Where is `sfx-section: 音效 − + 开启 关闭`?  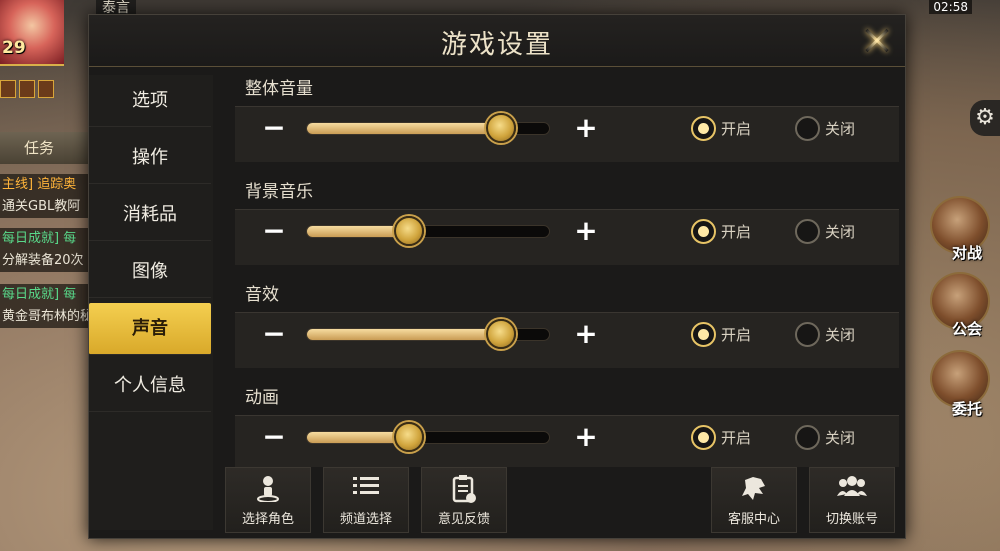 sfx-section: 音效 − + 开启 关闭 is located at coordinates (567, 332).